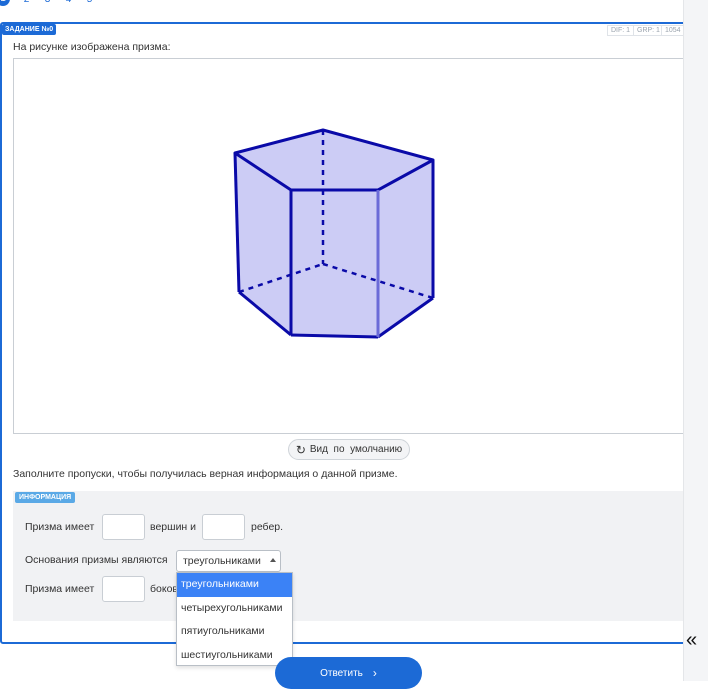  Describe the element at coordinates (123, 589) in the screenshot. I see `faces-input` at that location.